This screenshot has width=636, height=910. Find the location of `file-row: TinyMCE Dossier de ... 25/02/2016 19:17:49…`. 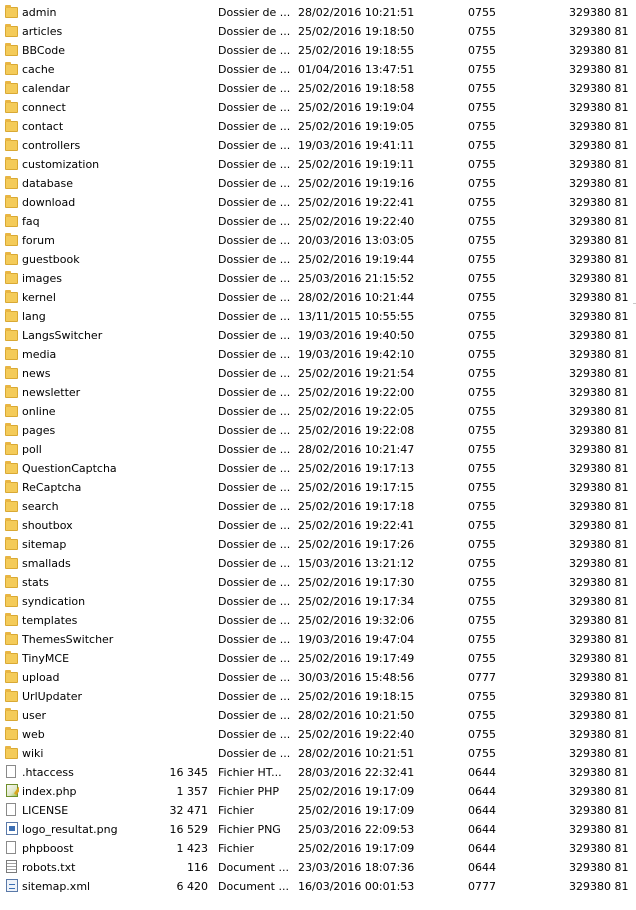

file-row: TinyMCE Dossier de ... 25/02/2016 19:17:49… is located at coordinates (318, 658).